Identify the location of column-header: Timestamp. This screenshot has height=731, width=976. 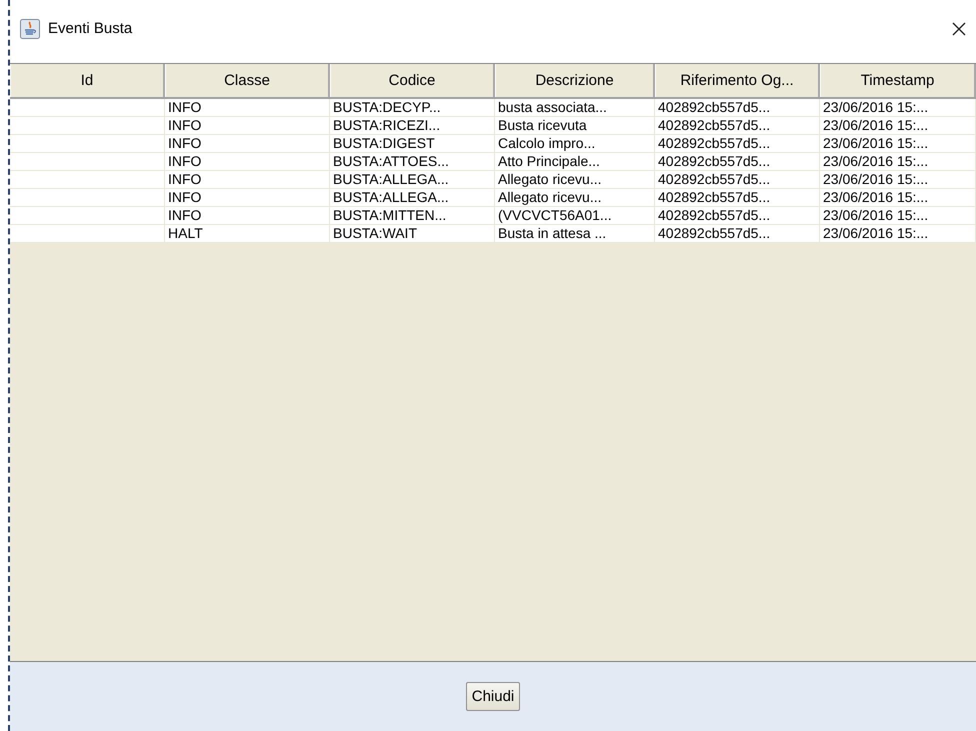
(898, 80).